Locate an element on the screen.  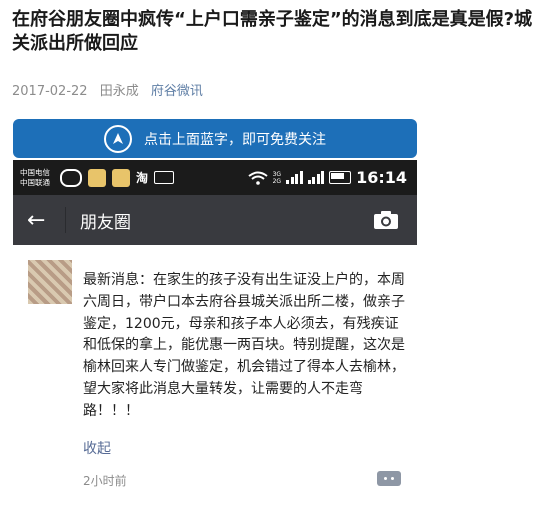
carrier-line-1: 中国电信 is located at coordinates (35, 172).